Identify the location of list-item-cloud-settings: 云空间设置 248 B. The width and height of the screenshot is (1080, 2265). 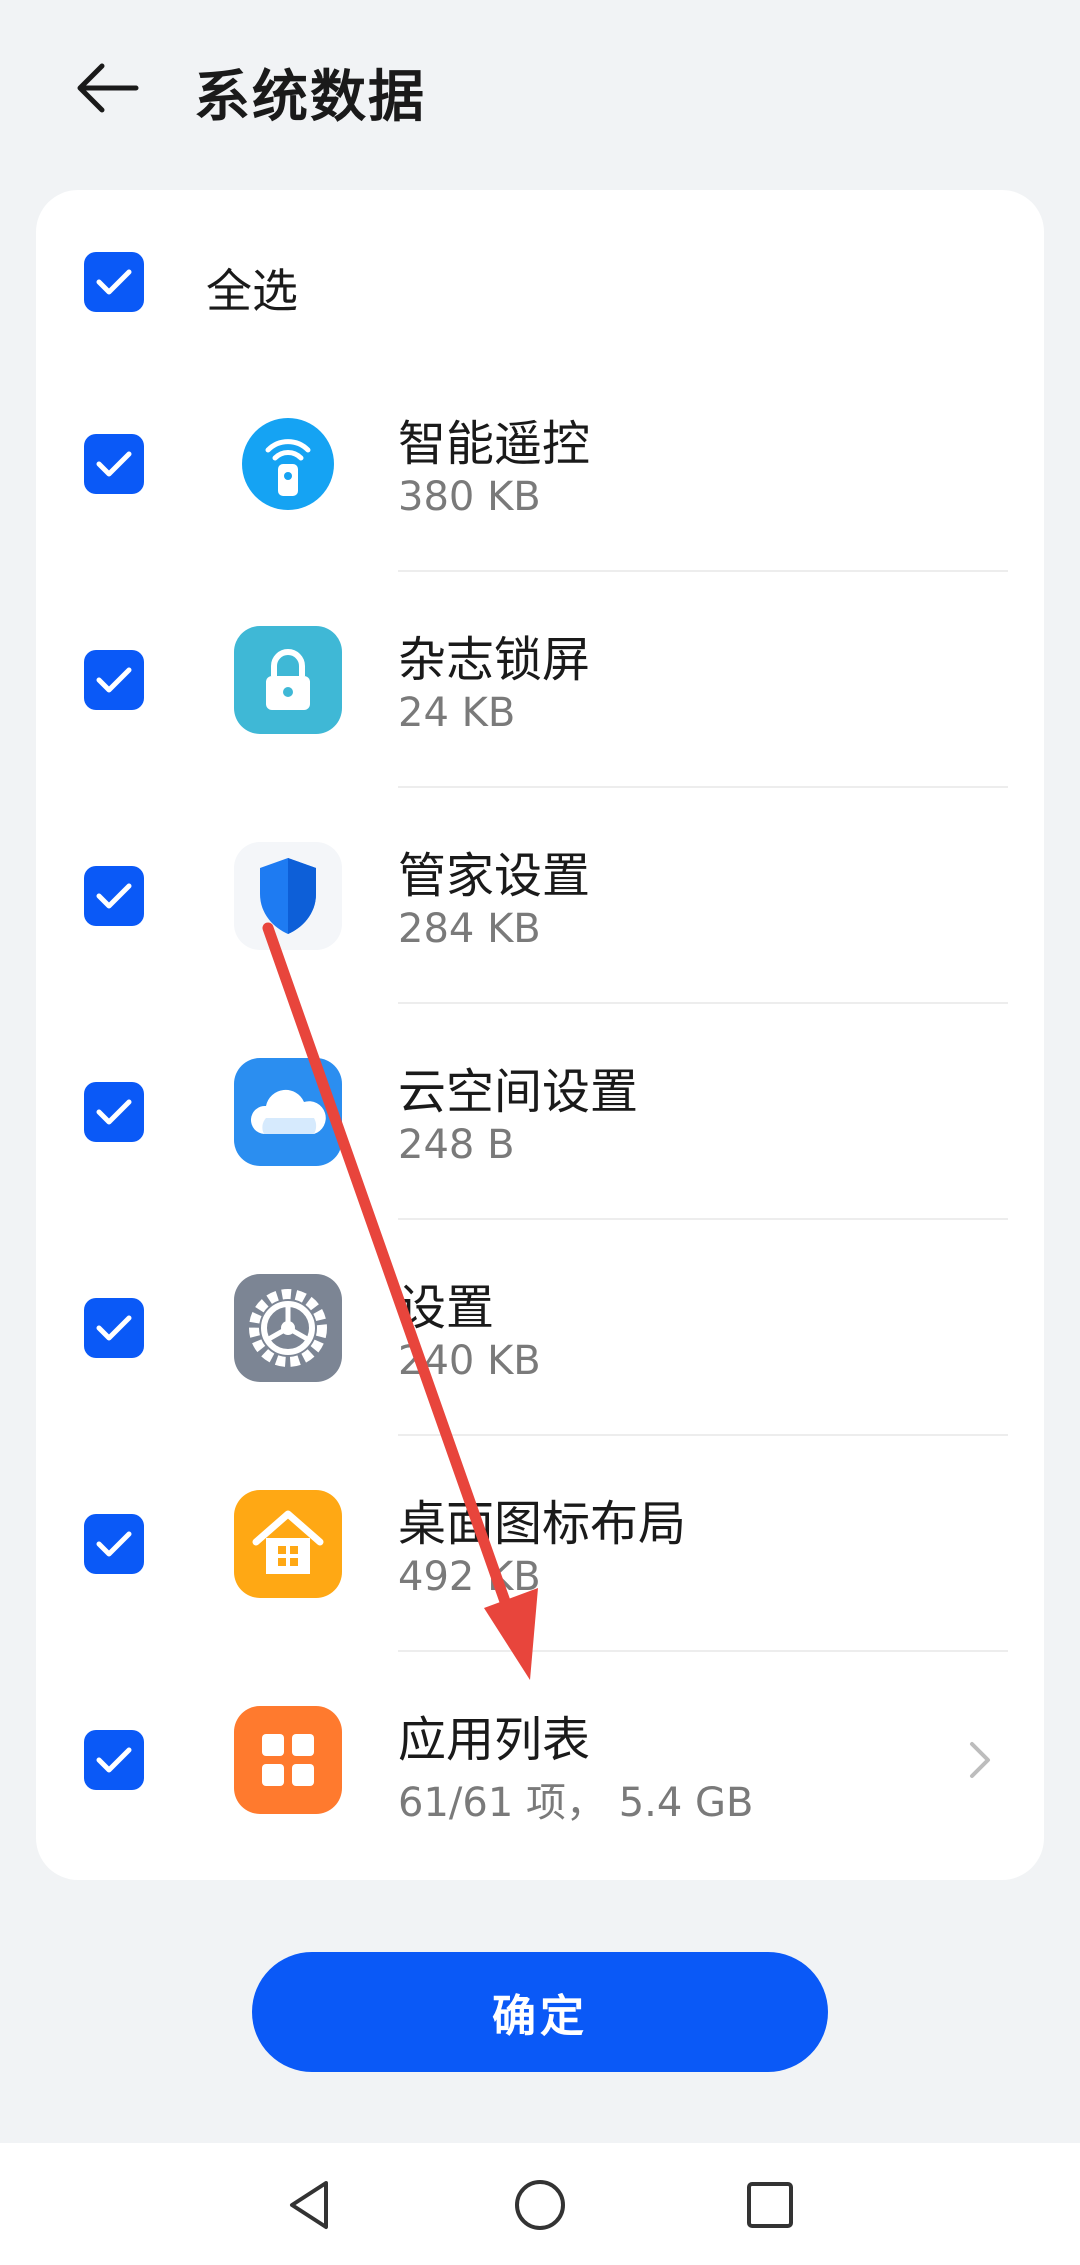
(540, 1112).